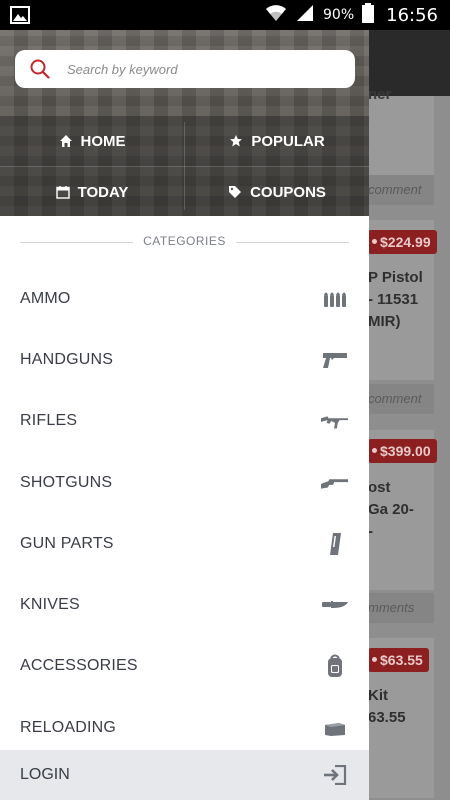 The height and width of the screenshot is (800, 450). I want to click on wifi-icon, so click(276, 15).